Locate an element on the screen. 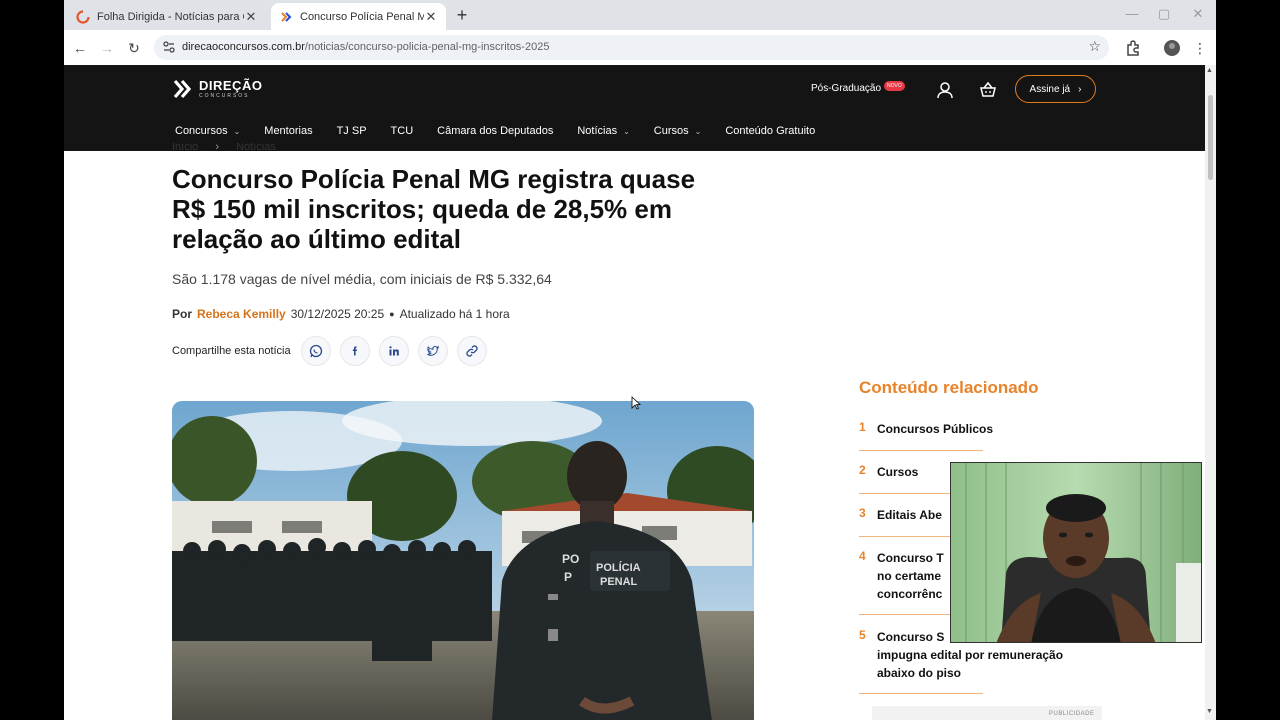 This screenshot has height=720, width=1280. related-item-number: 2 is located at coordinates (862, 470).